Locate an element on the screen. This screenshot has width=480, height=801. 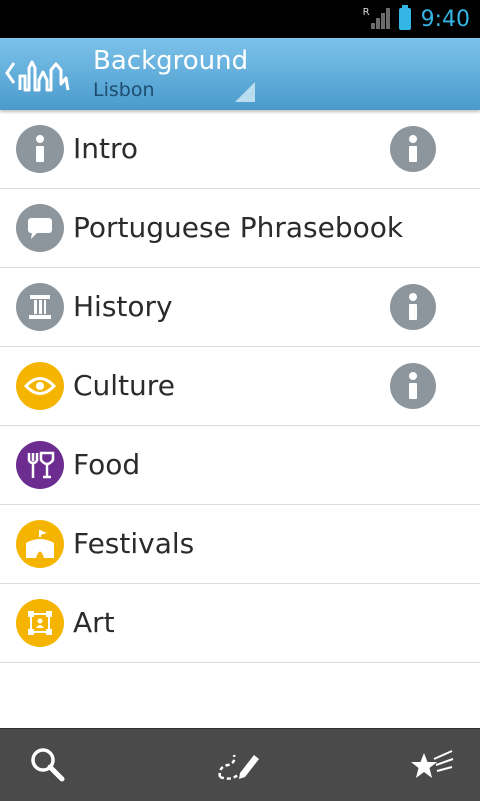
battery-icon is located at coordinates (404, 17).